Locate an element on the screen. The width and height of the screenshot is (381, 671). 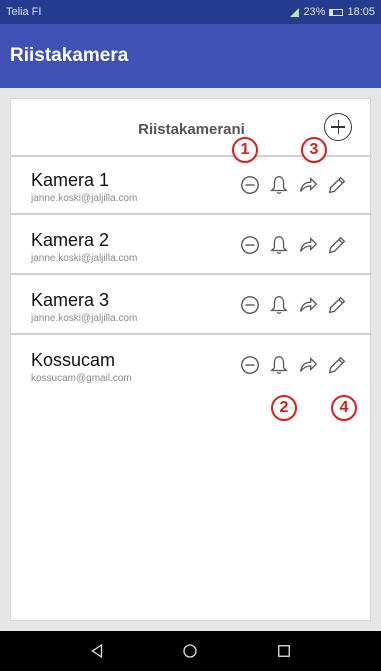
add-camera-button is located at coordinates (338, 127).